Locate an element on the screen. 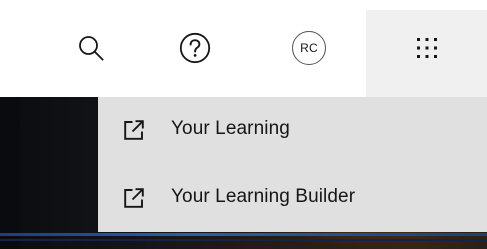  menu-item-label: Your Learning Builder is located at coordinates (263, 196).